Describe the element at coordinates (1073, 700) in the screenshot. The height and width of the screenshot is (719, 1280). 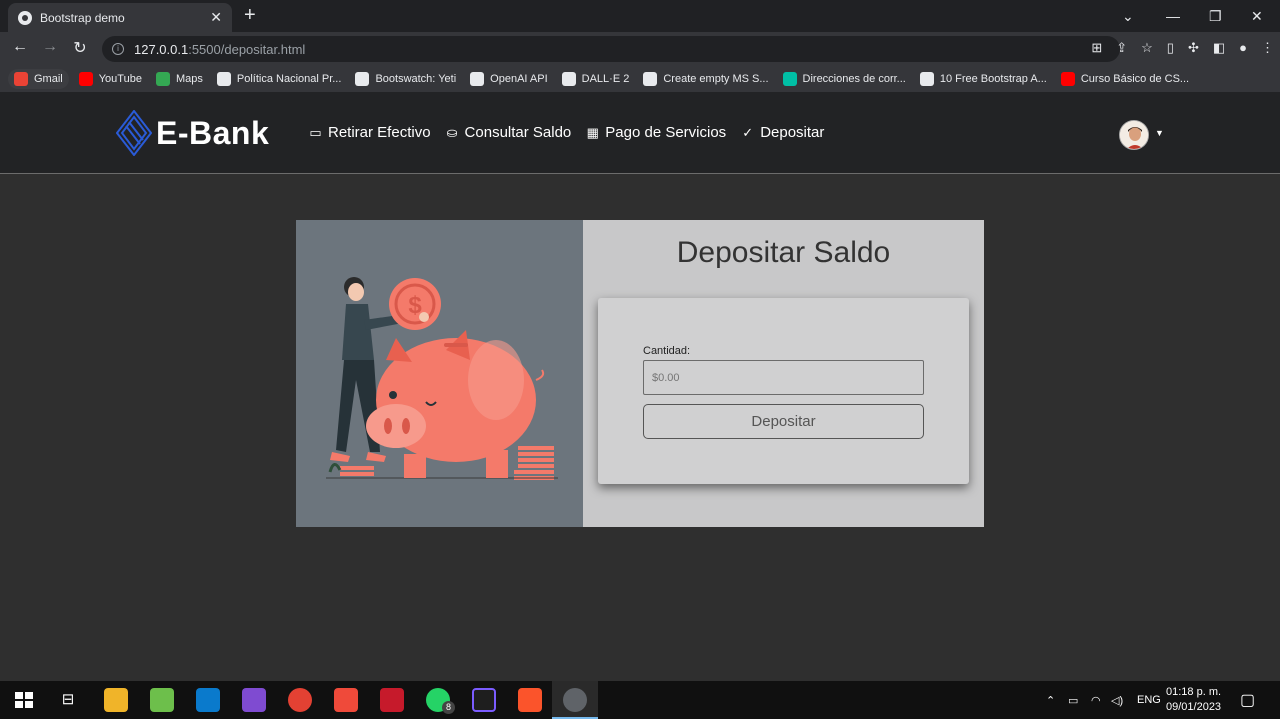
I see `battery-icon: ▭` at that location.